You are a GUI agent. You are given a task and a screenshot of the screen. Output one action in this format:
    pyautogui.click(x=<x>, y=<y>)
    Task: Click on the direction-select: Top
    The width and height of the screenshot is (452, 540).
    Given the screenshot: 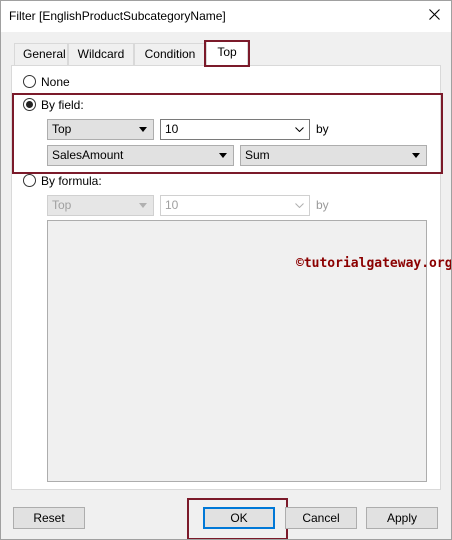 What is the action you would take?
    pyautogui.click(x=100, y=129)
    